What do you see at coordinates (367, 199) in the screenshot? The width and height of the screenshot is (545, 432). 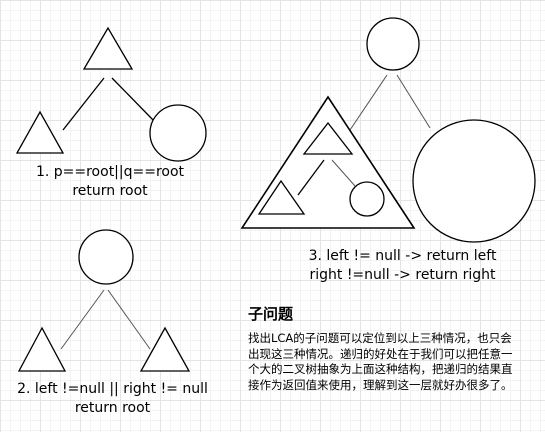 I see `case3-inner-right-circle` at bounding box center [367, 199].